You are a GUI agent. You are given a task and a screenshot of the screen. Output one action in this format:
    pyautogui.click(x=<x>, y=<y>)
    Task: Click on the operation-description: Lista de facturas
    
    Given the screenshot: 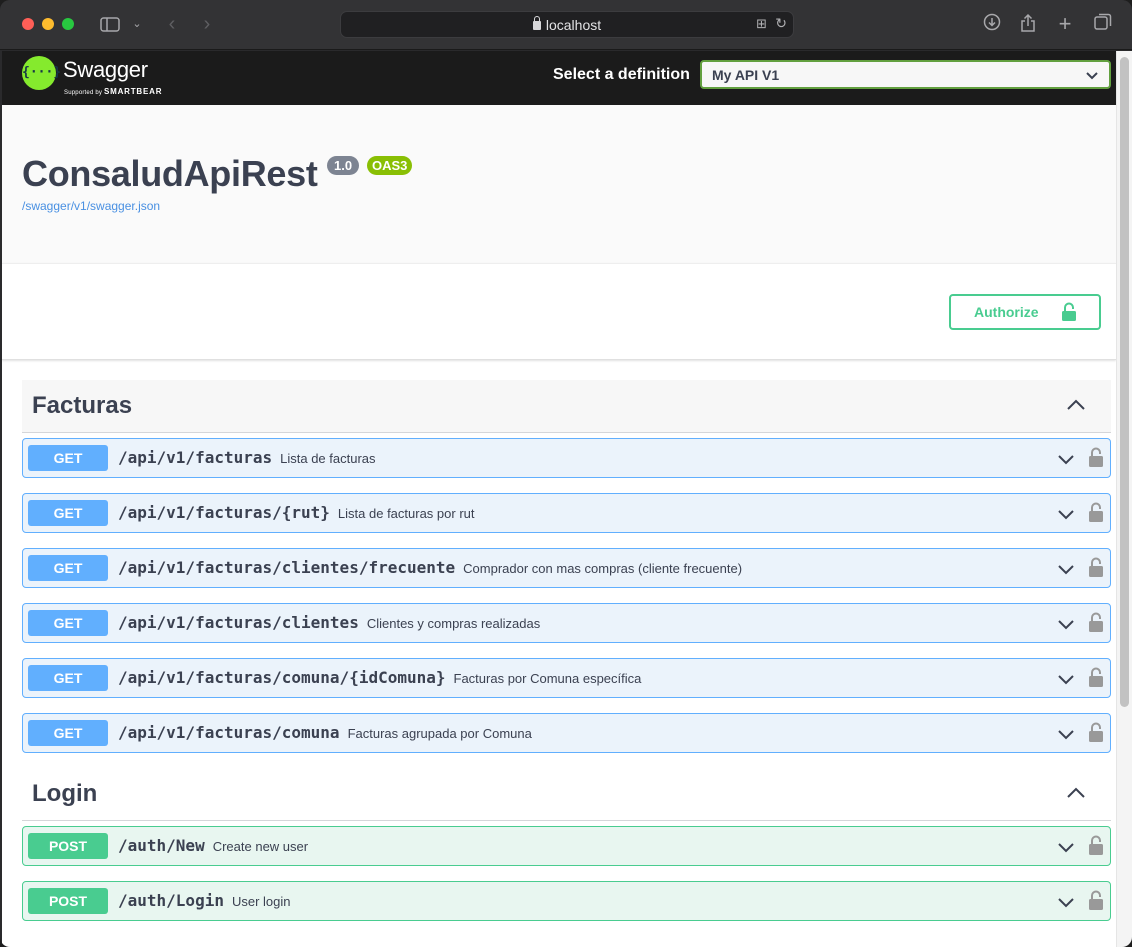 What is the action you would take?
    pyautogui.click(x=328, y=458)
    